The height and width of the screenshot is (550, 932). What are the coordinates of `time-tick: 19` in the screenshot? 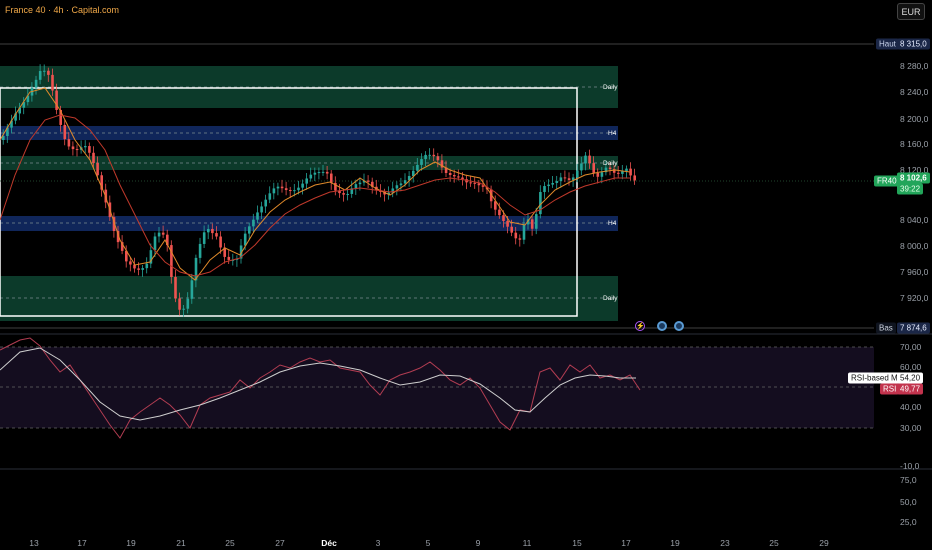 It's located at (675, 543).